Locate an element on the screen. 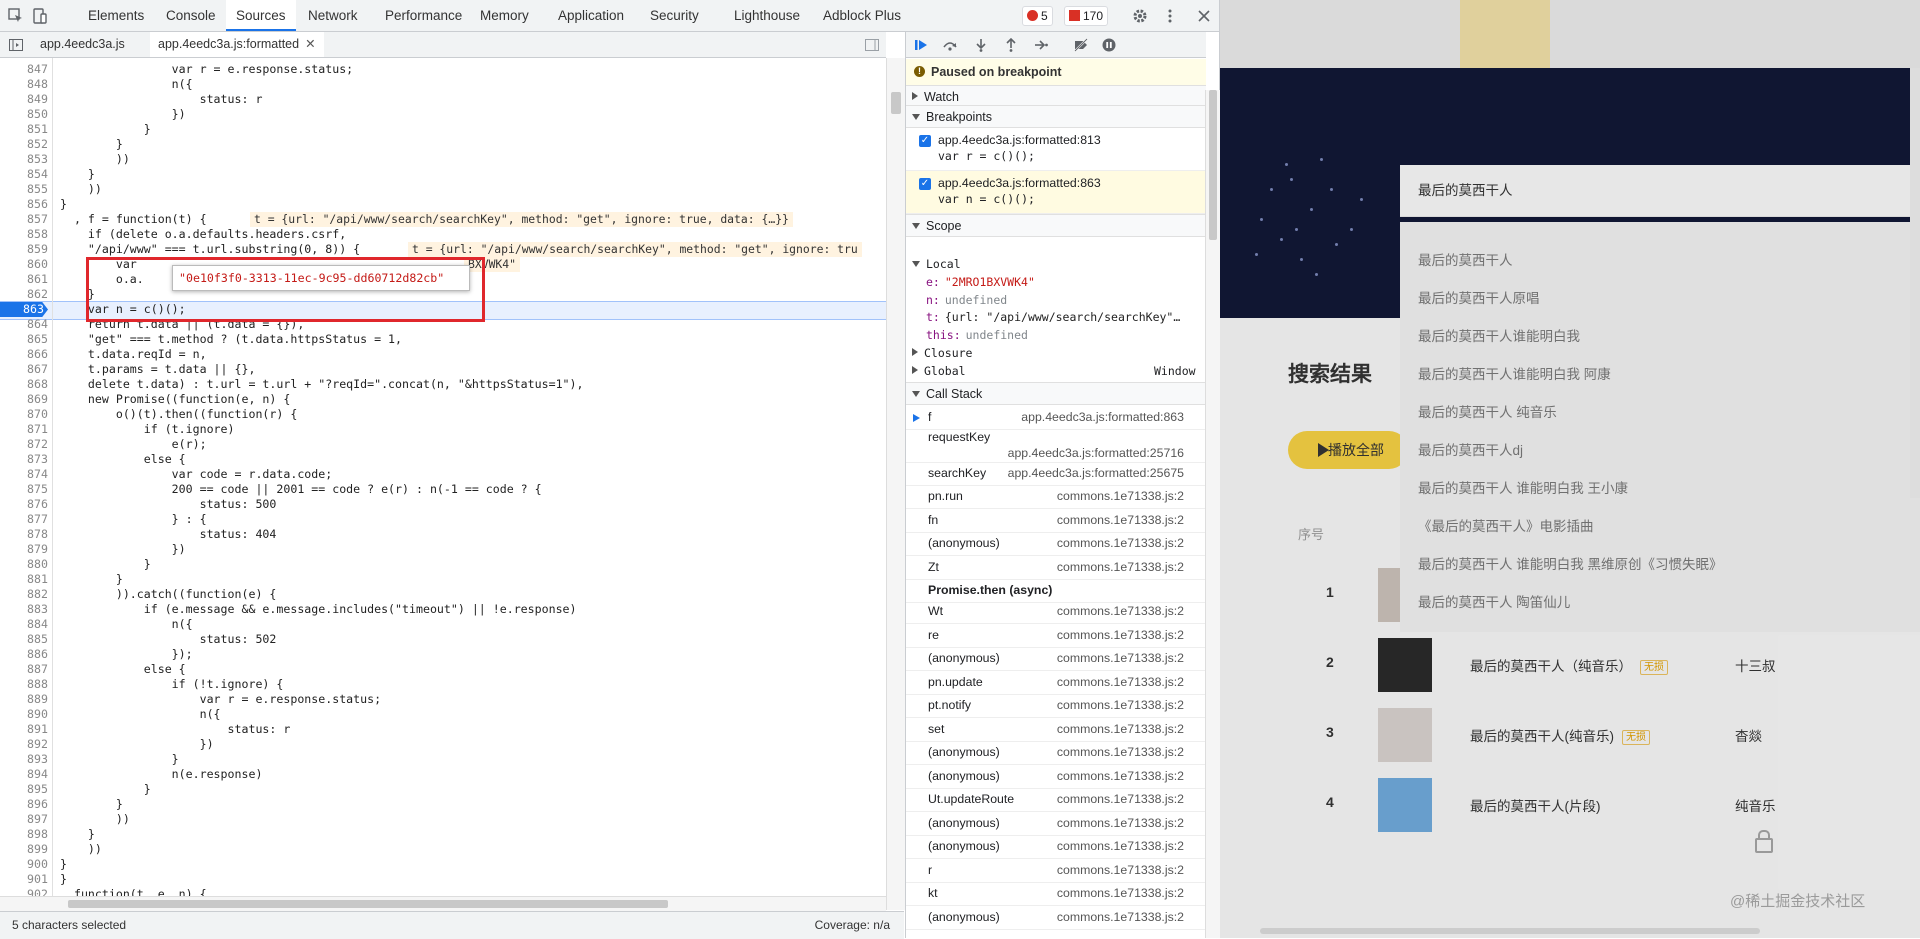  deactivate-breakpoints-icon is located at coordinates (1081, 45).